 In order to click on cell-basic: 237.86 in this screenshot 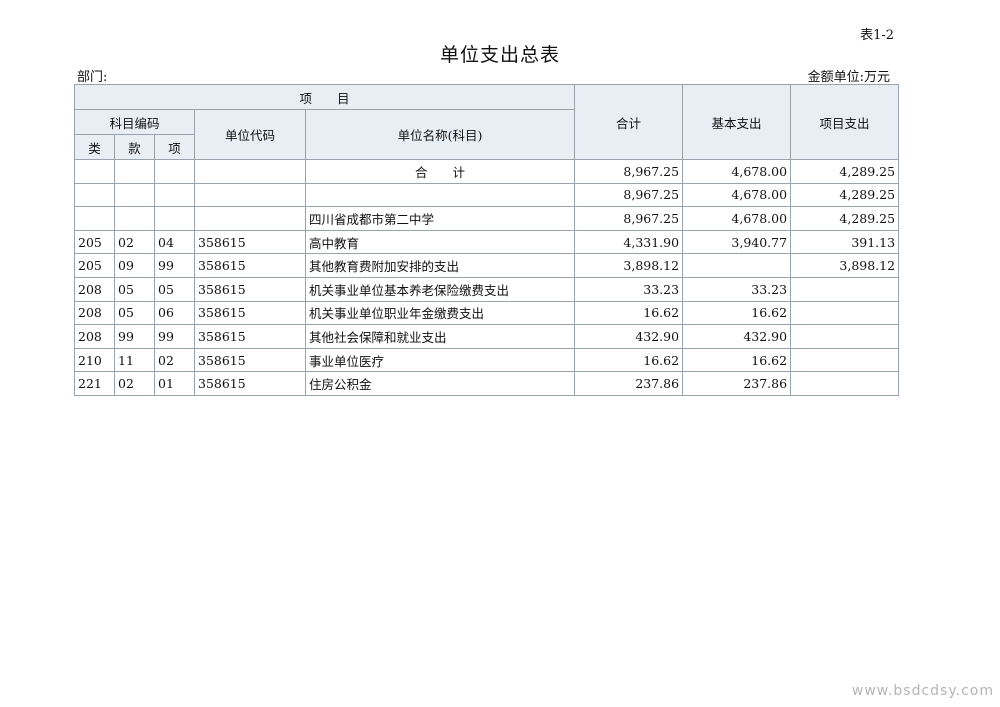, I will do `click(737, 383)`.